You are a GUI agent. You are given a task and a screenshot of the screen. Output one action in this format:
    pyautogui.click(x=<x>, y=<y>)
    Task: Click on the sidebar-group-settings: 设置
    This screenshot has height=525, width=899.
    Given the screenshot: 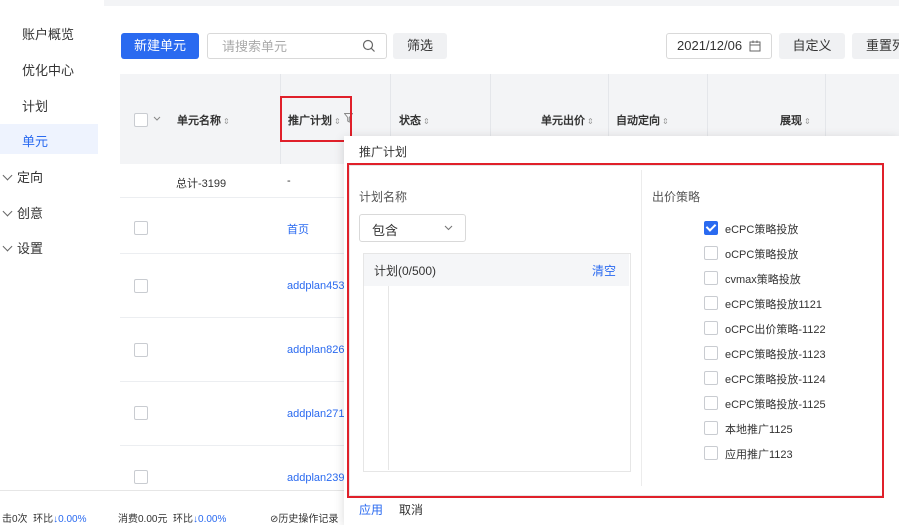 What is the action you would take?
    pyautogui.click(x=23, y=247)
    